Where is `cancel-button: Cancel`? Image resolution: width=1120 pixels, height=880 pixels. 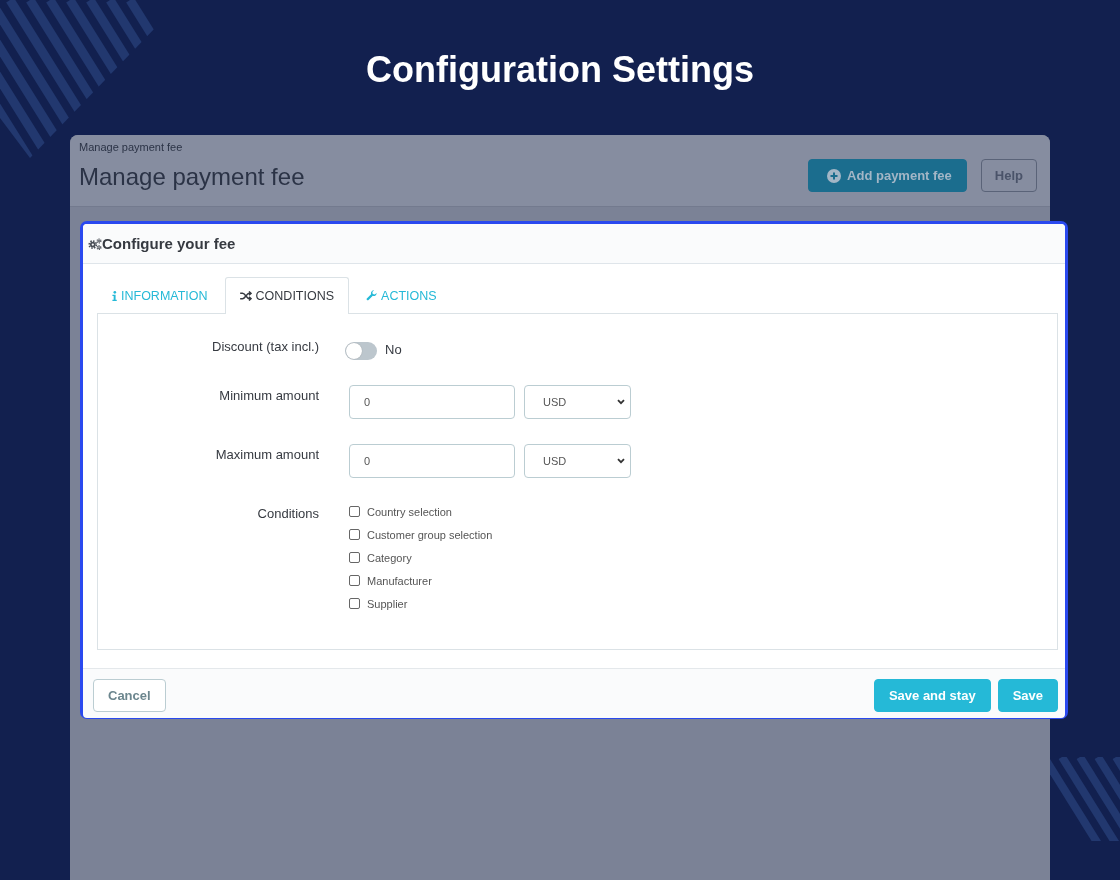 cancel-button: Cancel is located at coordinates (129, 695).